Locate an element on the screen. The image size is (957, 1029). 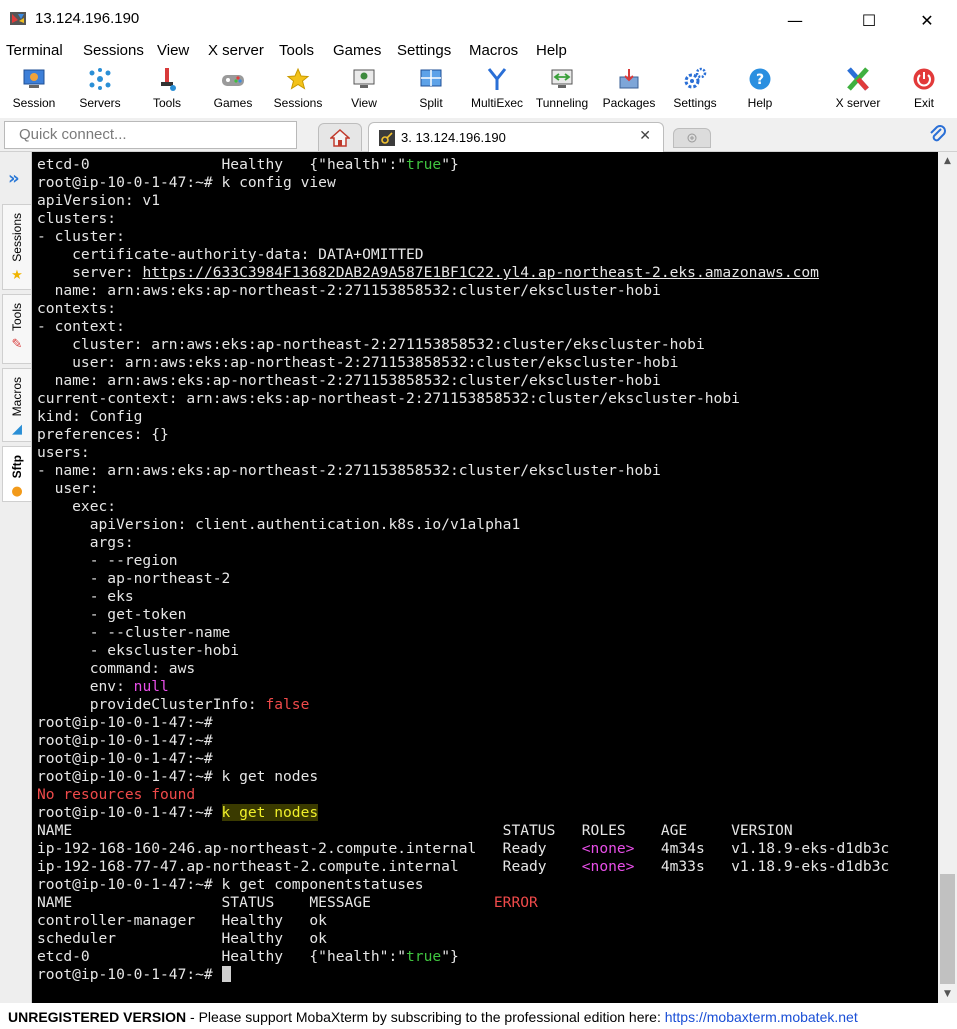
terminal-text: 4m34s v1.18.9-eks-d1db3c is located at coordinates (762, 848).